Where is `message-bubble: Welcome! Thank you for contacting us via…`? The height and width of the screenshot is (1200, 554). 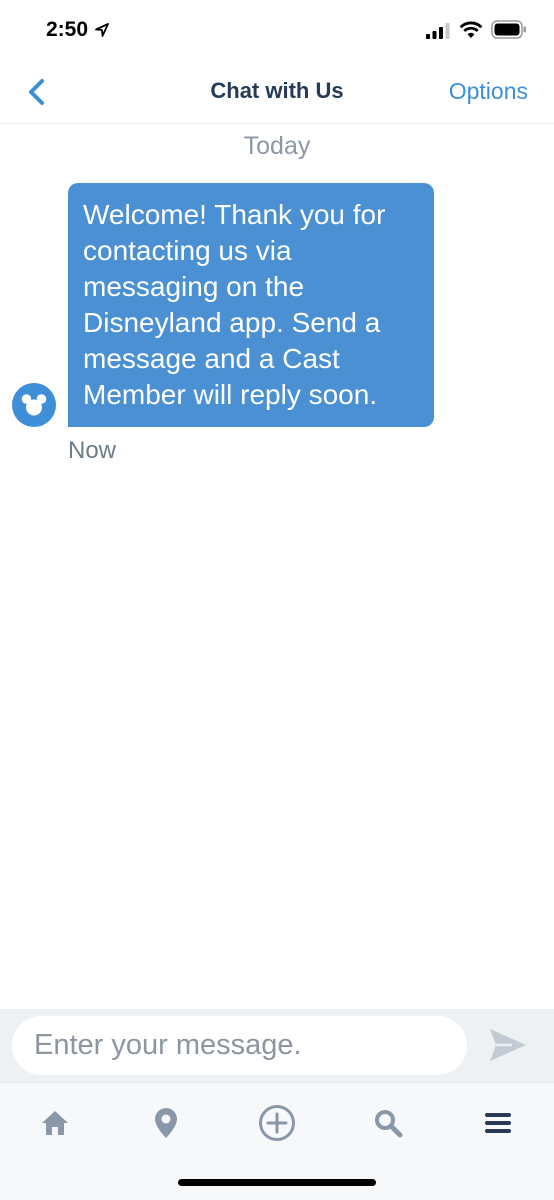 message-bubble: Welcome! Thank you for contacting us via… is located at coordinates (251, 305).